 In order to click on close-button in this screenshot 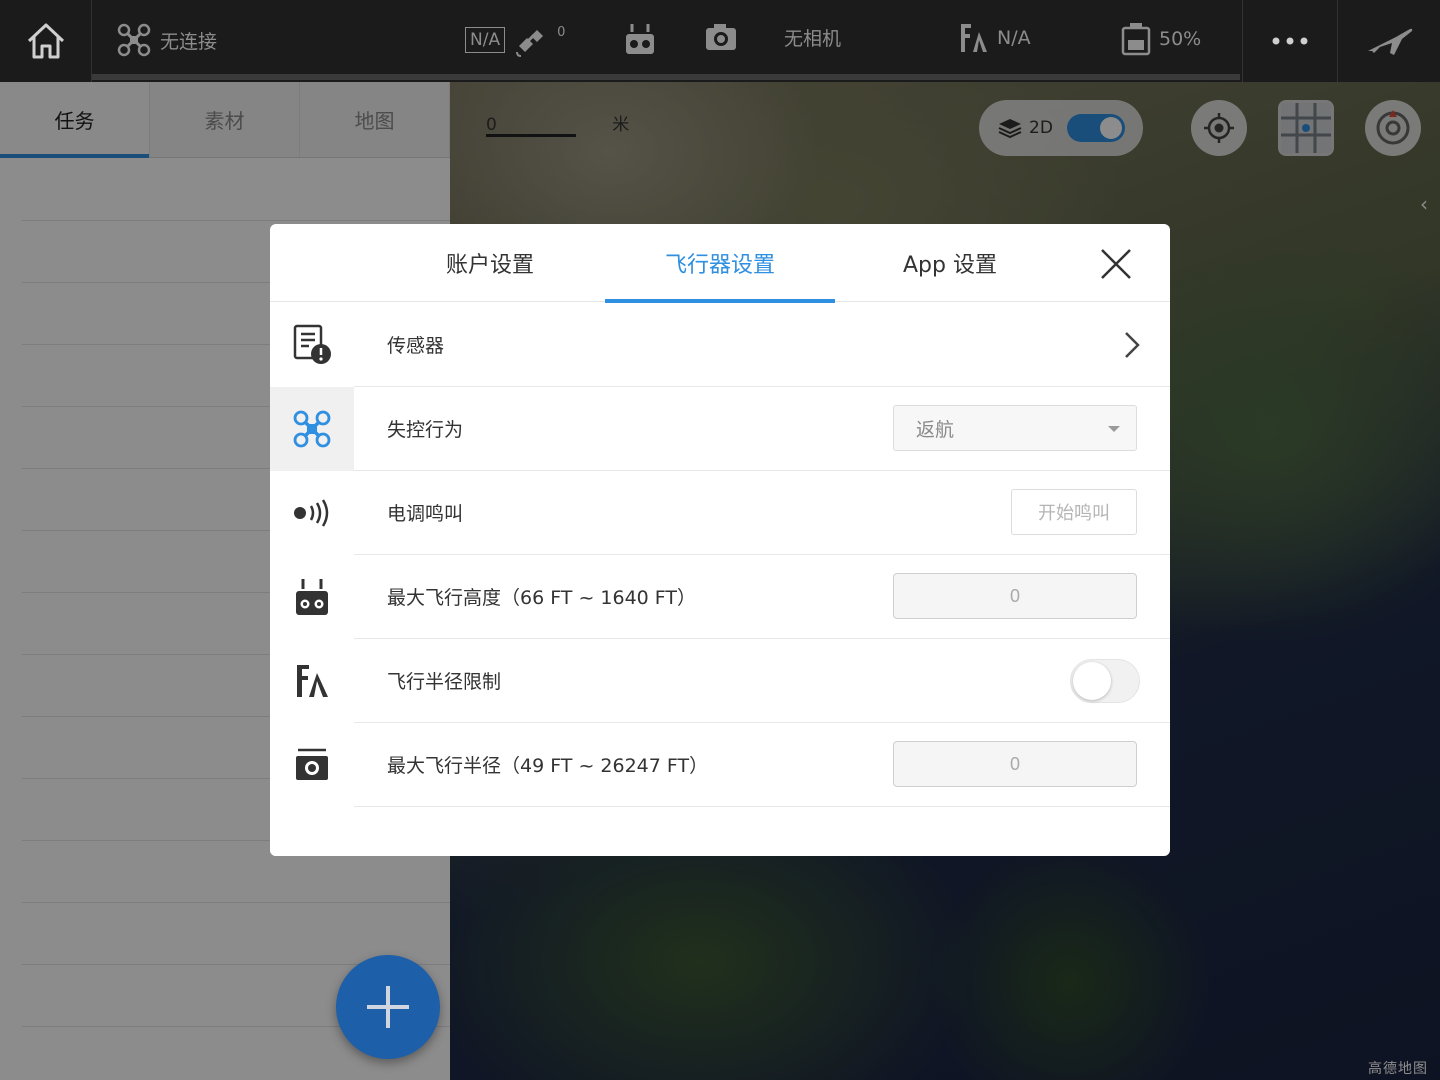, I will do `click(1116, 264)`.